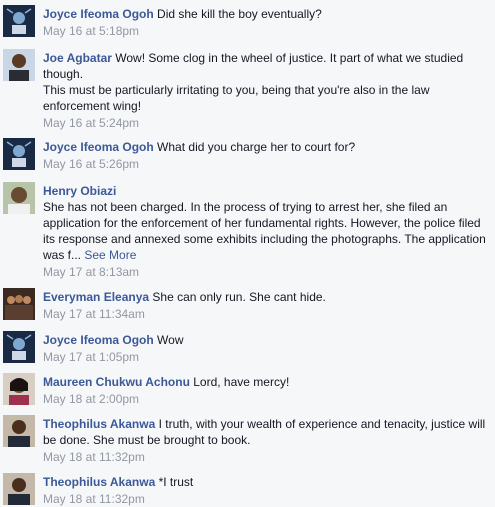 The image size is (495, 507). Describe the element at coordinates (91, 31) in the screenshot. I see `comment-timestamp: May 16 at 5:18pm` at that location.